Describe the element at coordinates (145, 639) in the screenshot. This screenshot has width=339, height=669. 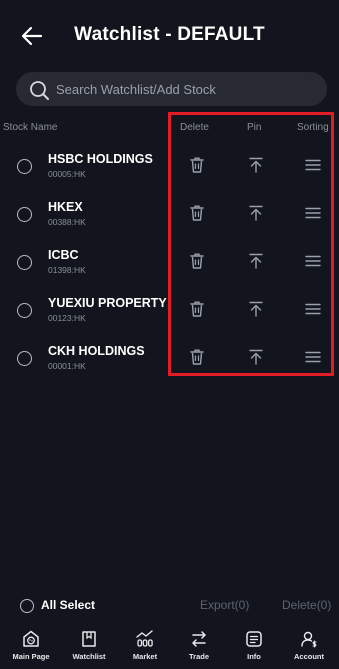
I see `market-icon` at that location.